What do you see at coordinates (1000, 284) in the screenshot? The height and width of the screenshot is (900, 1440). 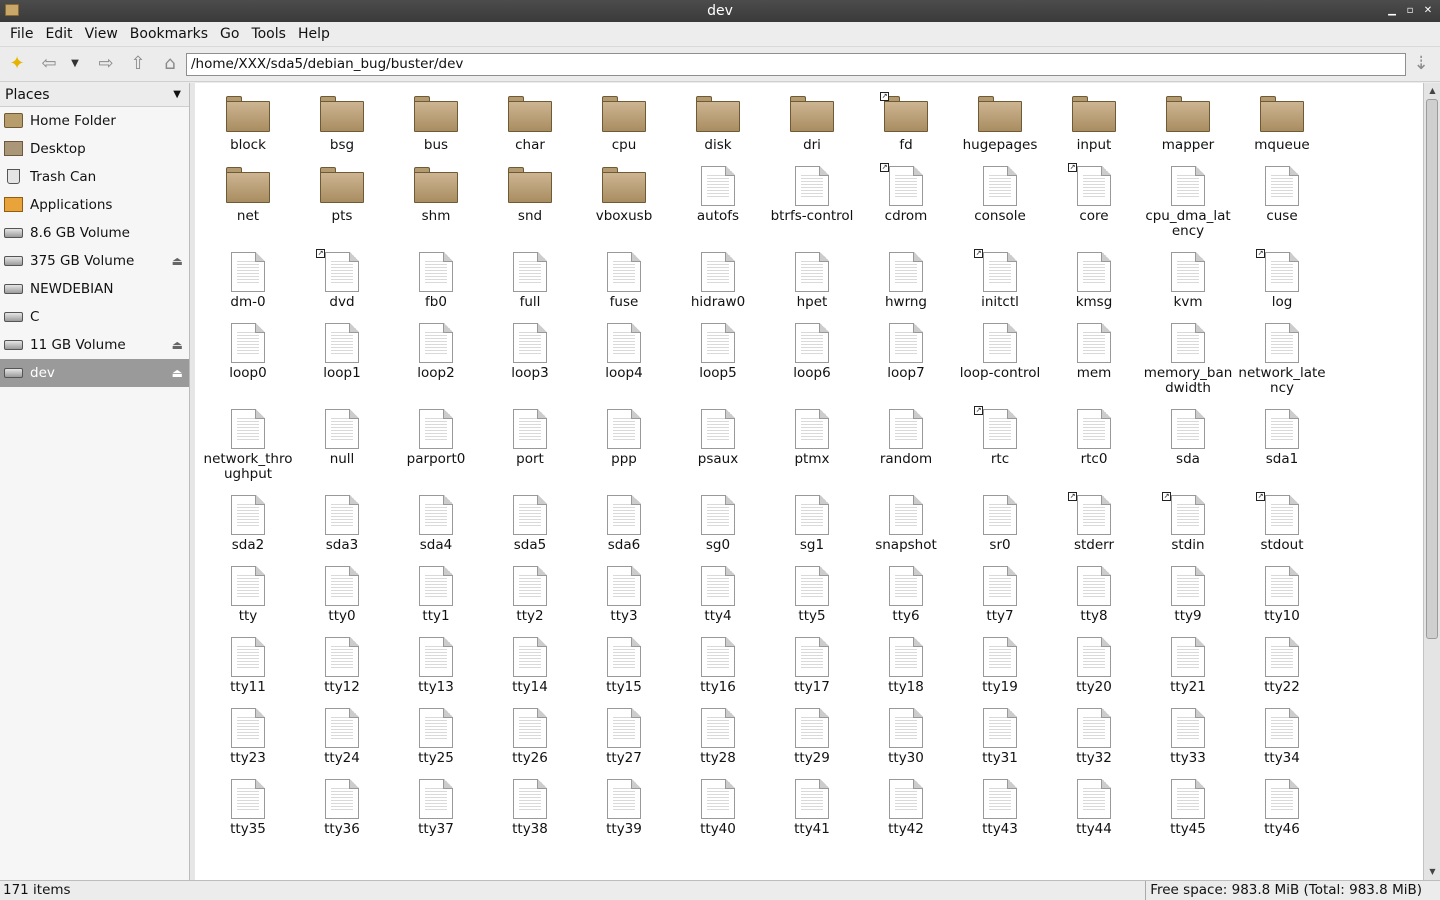 I see `file-item: ↗ initctl` at bounding box center [1000, 284].